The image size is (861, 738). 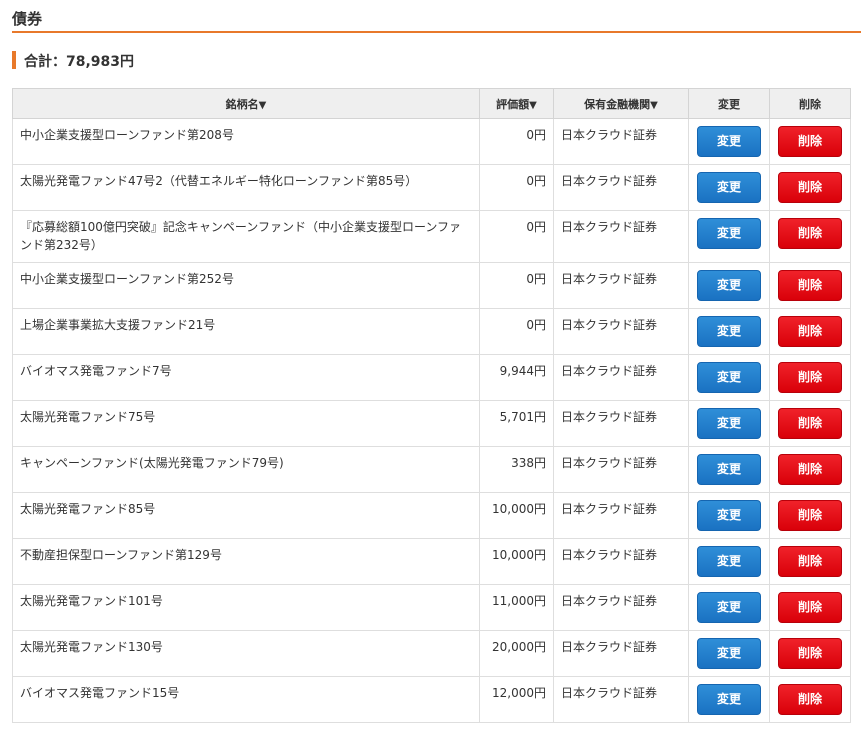 What do you see at coordinates (246, 331) in the screenshot?
I see `fund-name-cell: 上場企業事業拡大支援ファンド21号` at bounding box center [246, 331].